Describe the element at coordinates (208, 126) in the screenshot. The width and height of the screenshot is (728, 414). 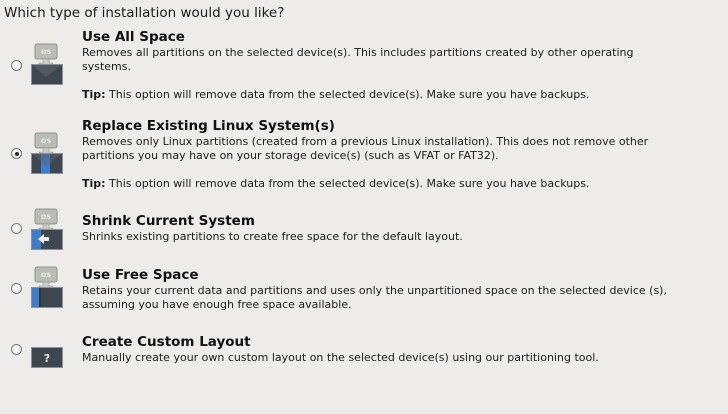
I see `replace-existing-linux-title: Replace Existing Linux System(s)` at that location.